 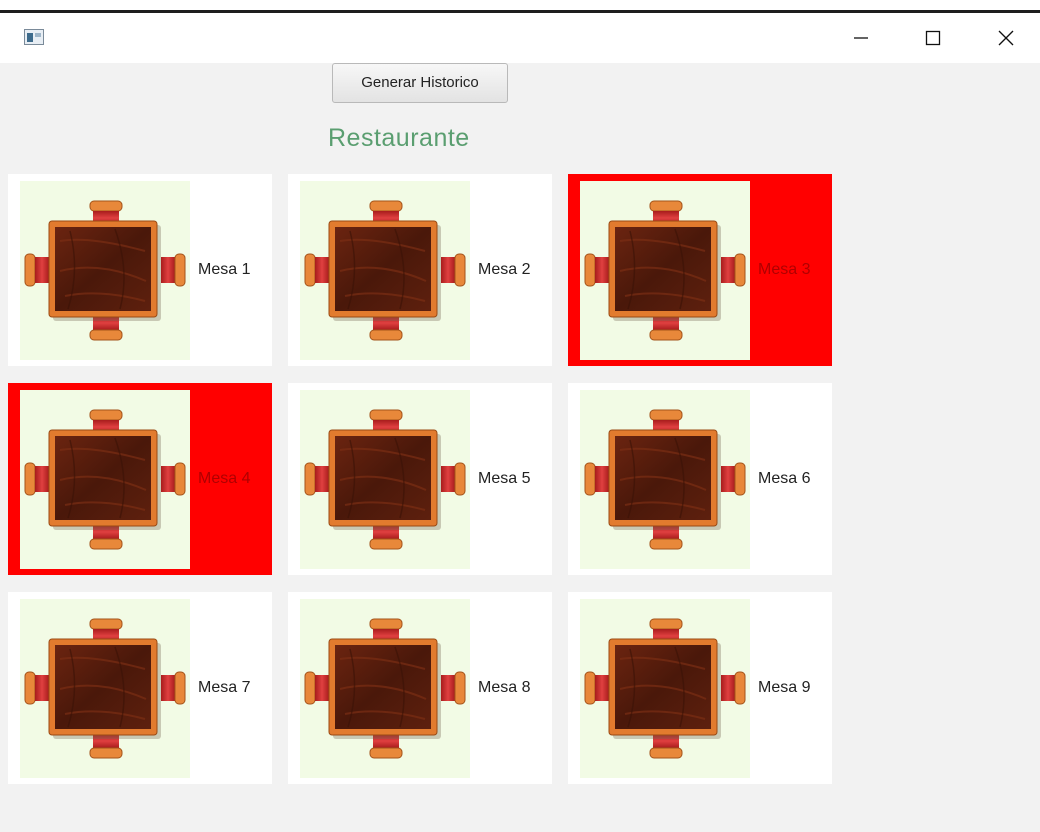 What do you see at coordinates (34, 37) in the screenshot?
I see `app-window-icon` at bounding box center [34, 37].